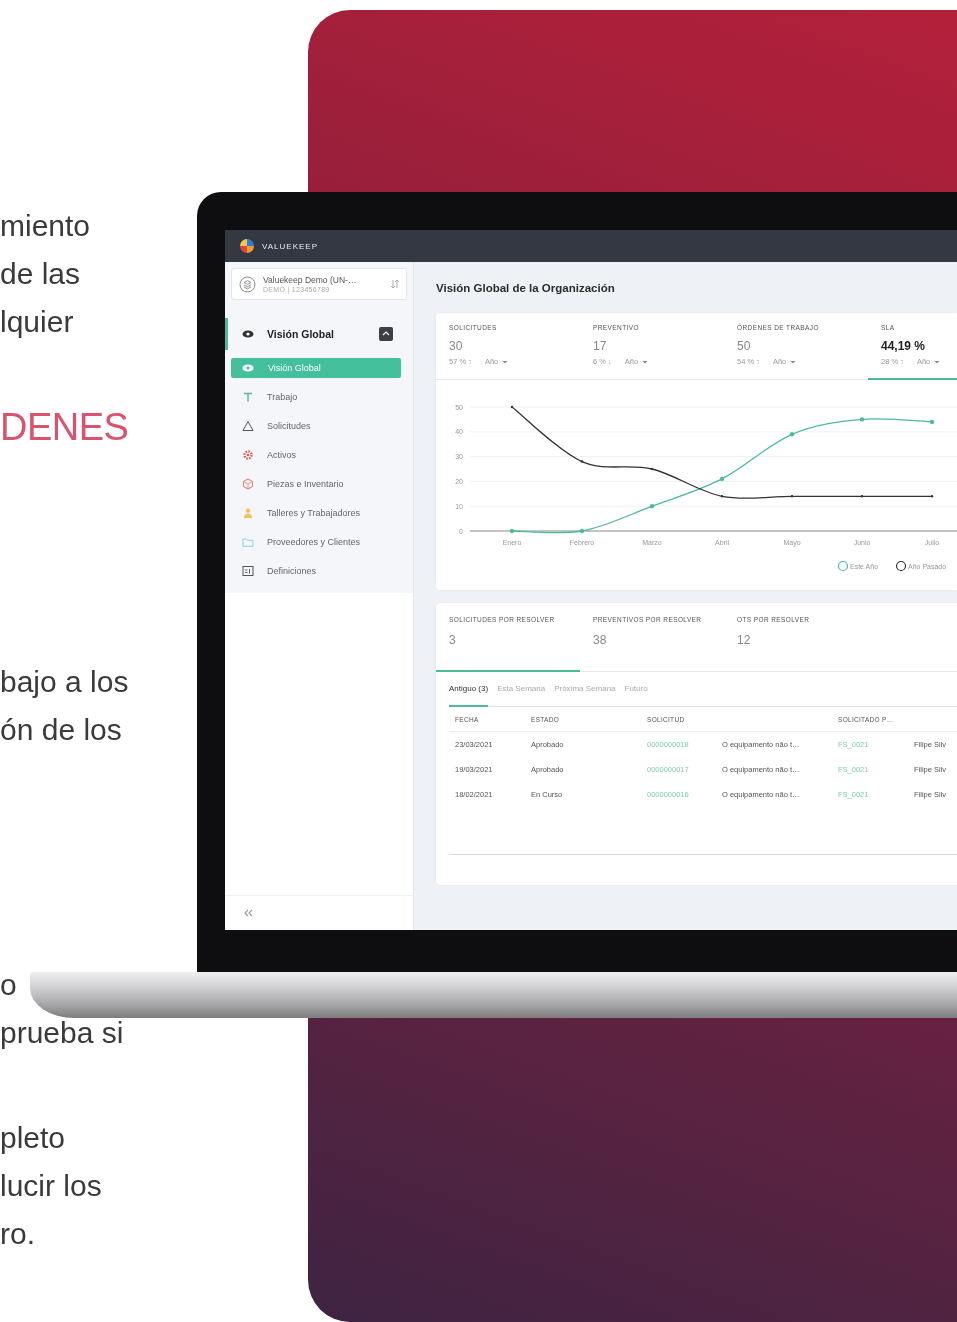  Describe the element at coordinates (600, 640) in the screenshot. I see `kpi-value: 38` at that location.